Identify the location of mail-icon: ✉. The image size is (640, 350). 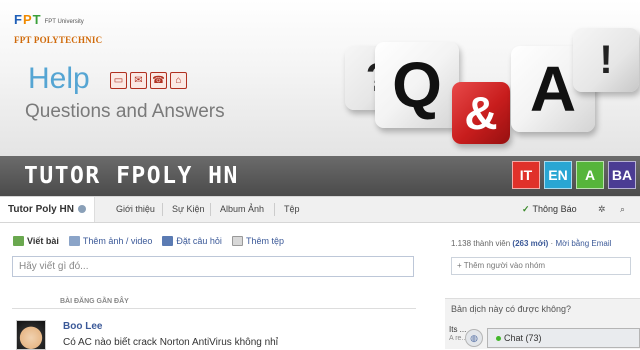
(138, 80).